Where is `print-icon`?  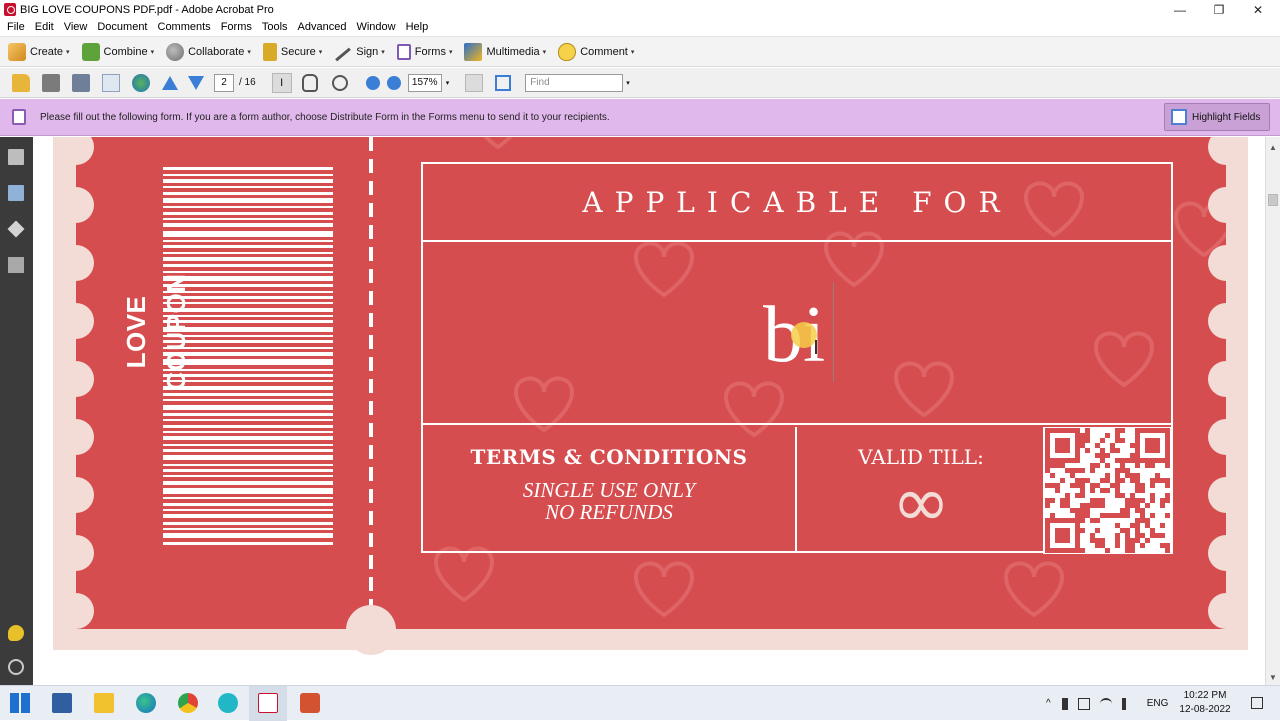 print-icon is located at coordinates (51, 82).